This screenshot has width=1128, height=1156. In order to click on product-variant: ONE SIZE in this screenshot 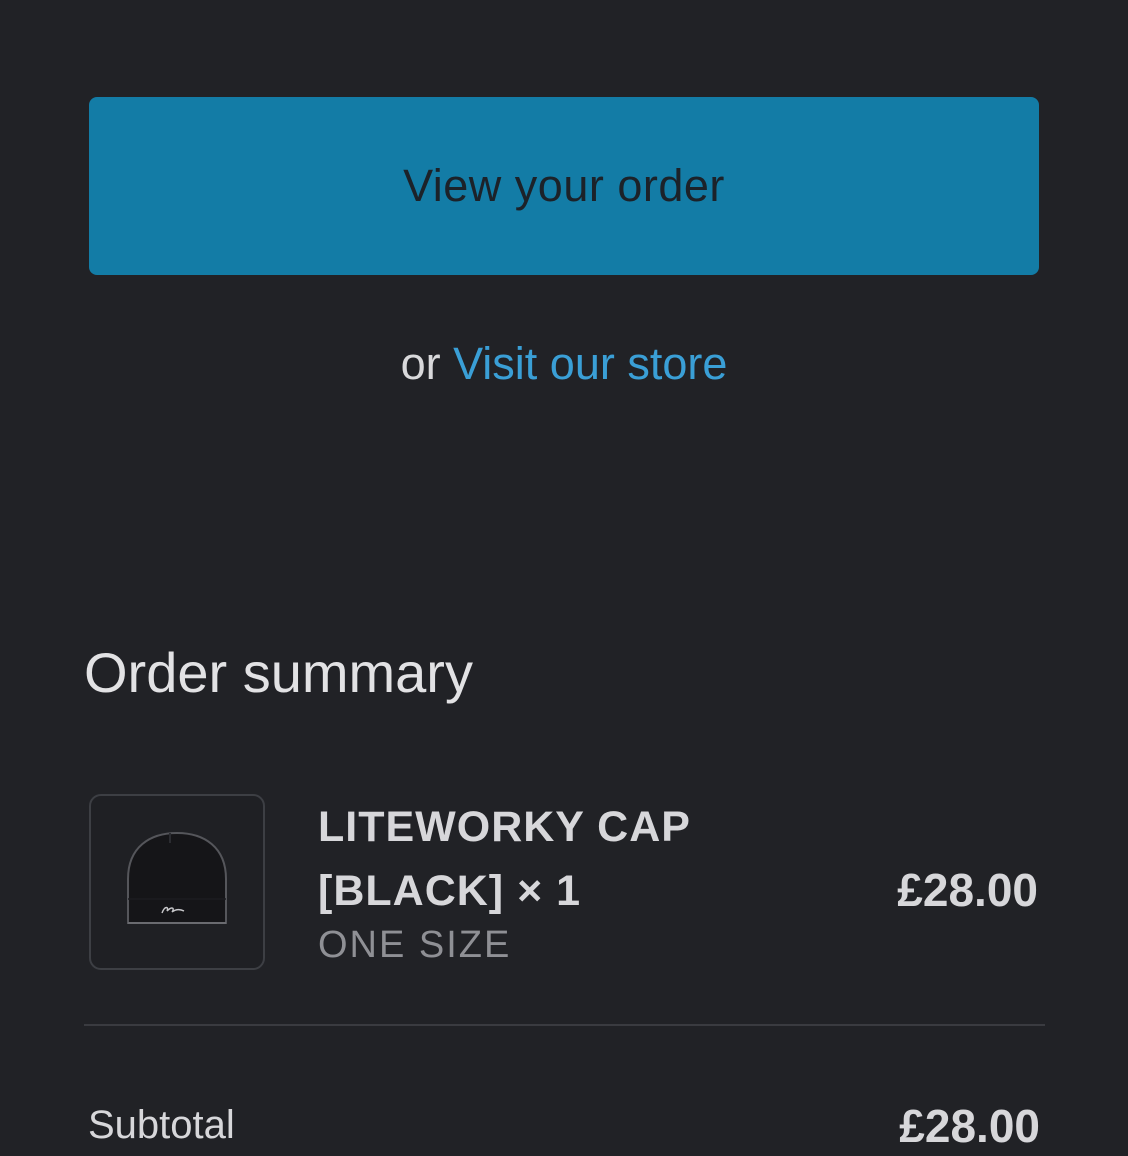, I will do `click(415, 945)`.